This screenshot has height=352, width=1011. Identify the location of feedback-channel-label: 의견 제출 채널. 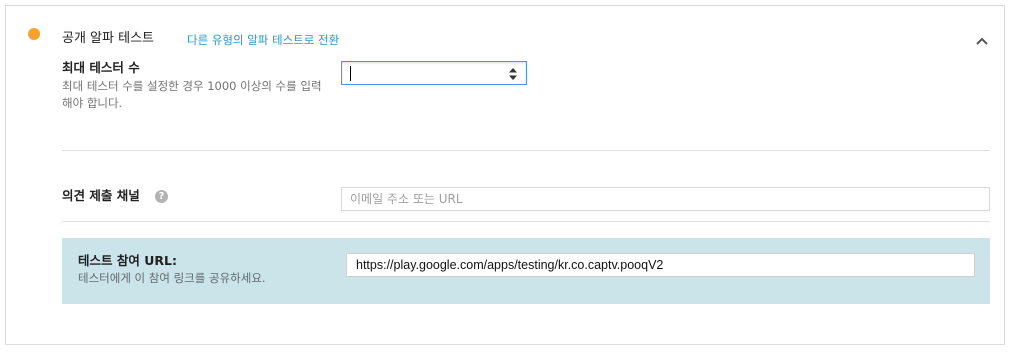
(101, 195).